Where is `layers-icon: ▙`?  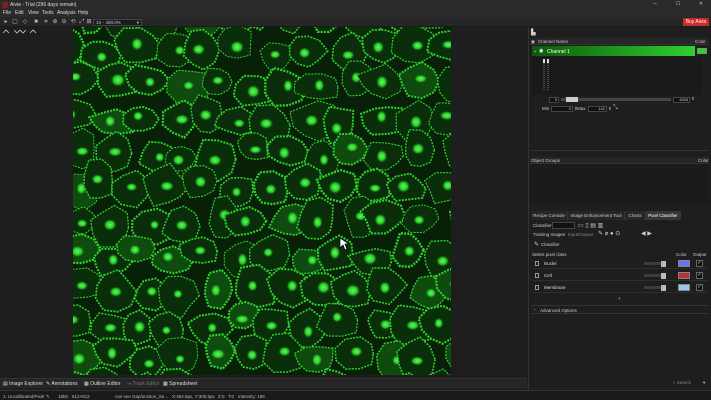
layers-icon: ▙ is located at coordinates (535, 32).